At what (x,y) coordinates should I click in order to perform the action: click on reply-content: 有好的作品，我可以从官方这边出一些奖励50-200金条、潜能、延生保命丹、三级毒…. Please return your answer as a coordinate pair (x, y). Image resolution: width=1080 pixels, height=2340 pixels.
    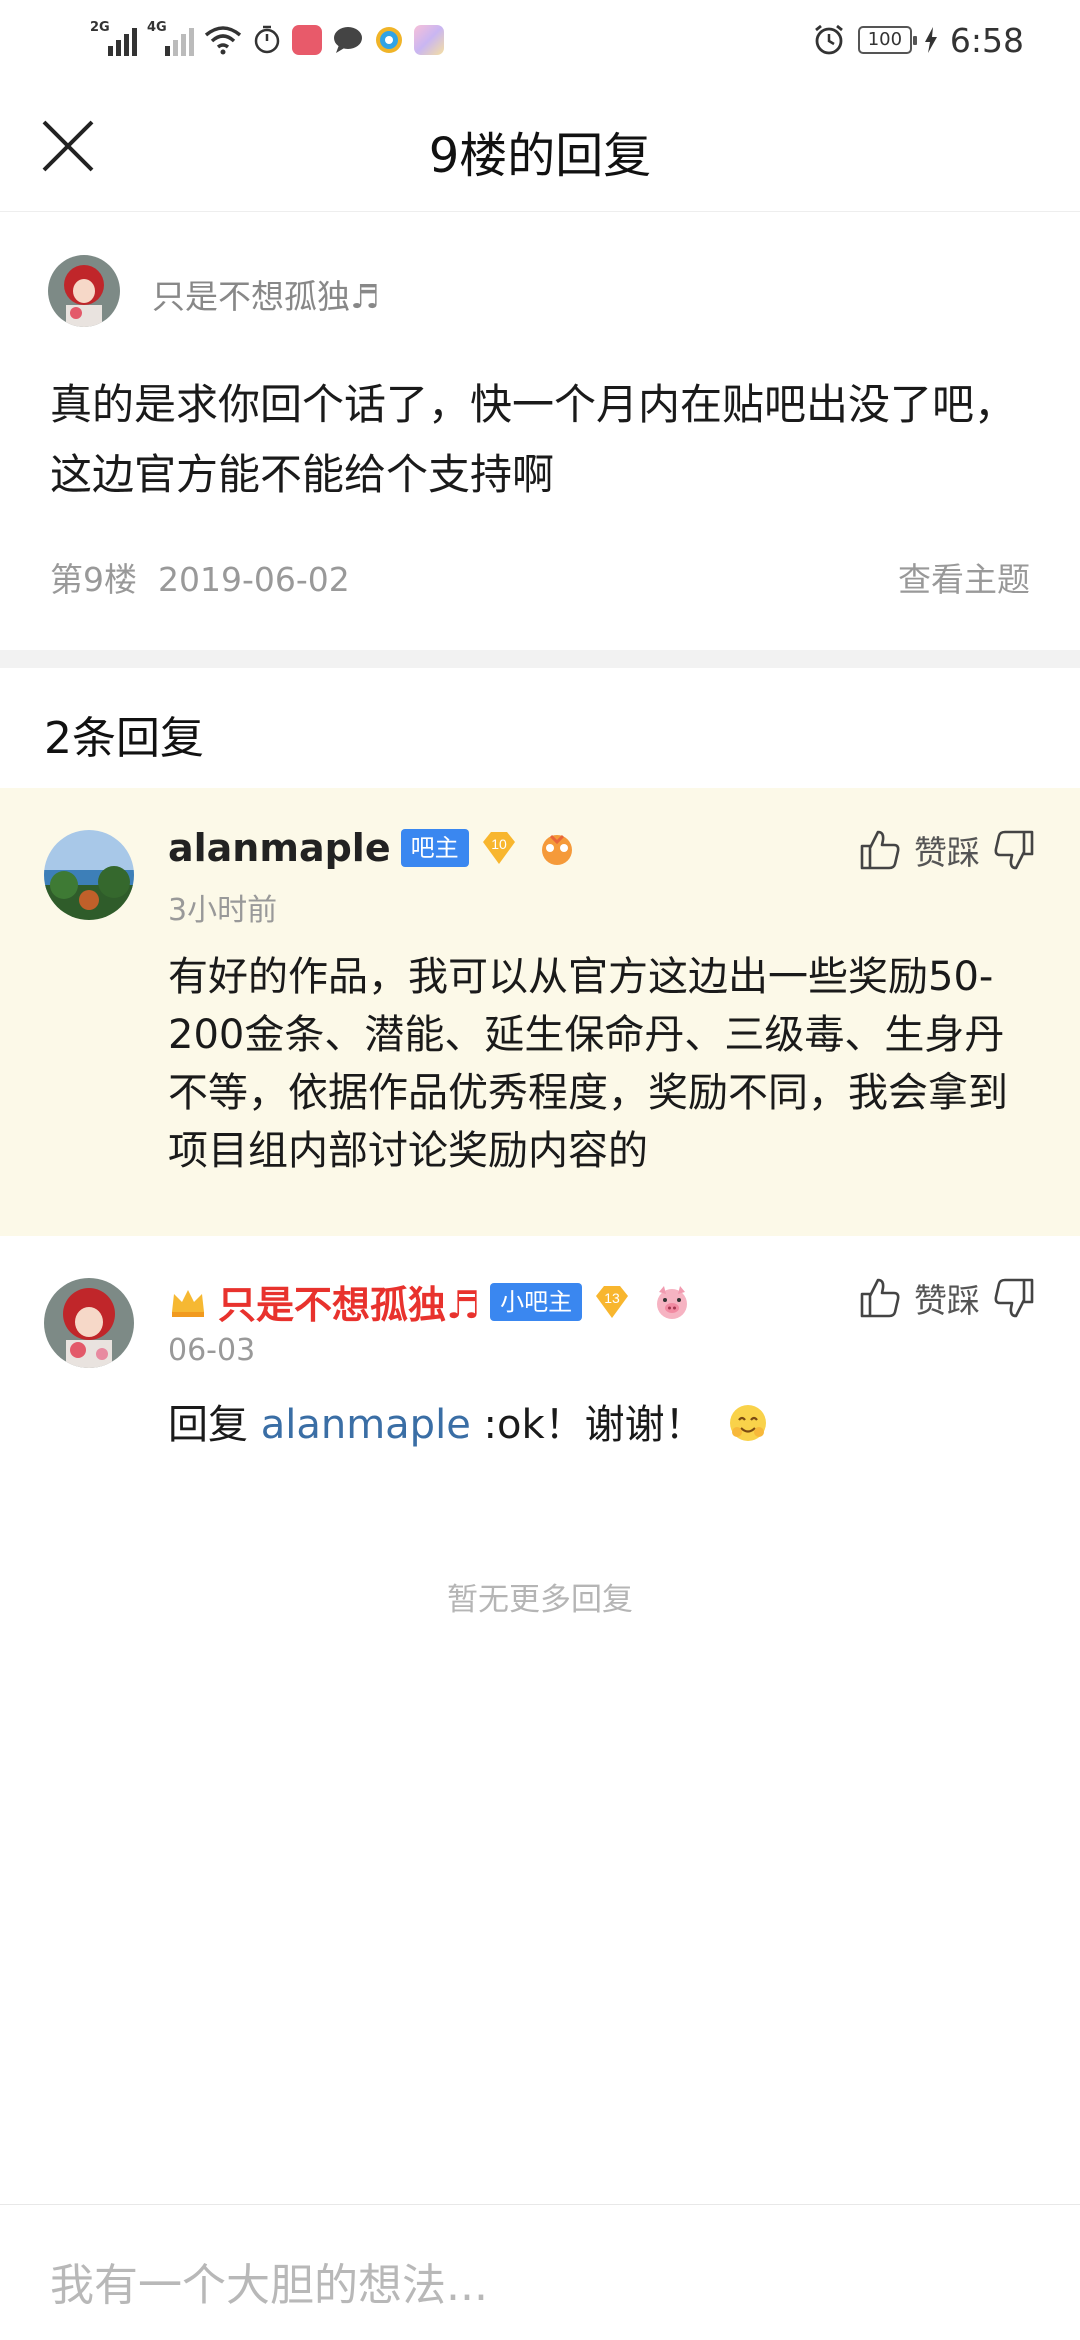
    Looking at the image, I should click on (588, 1064).